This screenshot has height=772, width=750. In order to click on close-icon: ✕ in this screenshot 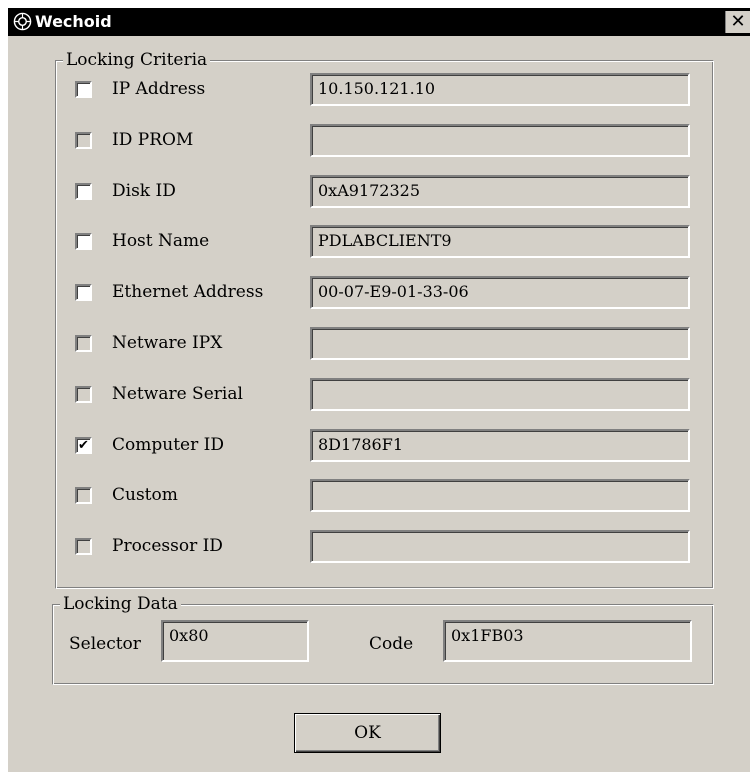, I will do `click(738, 21)`.